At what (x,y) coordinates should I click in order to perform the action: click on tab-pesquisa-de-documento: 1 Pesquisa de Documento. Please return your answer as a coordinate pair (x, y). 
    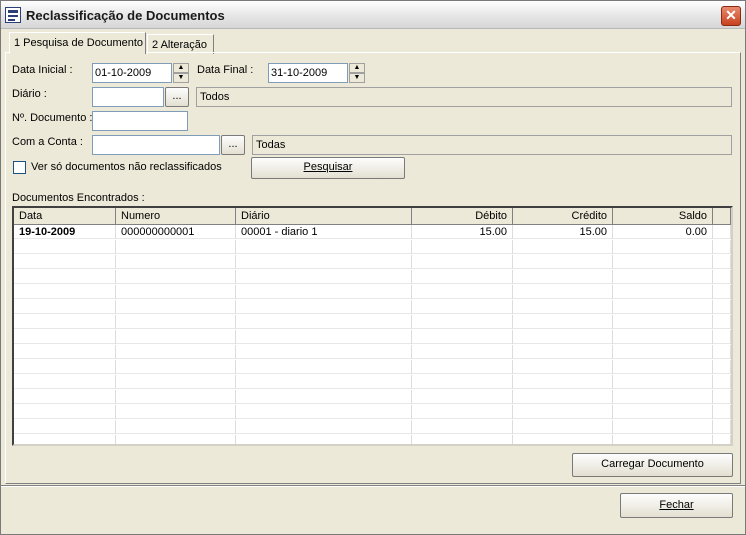
    Looking at the image, I should click on (77, 43).